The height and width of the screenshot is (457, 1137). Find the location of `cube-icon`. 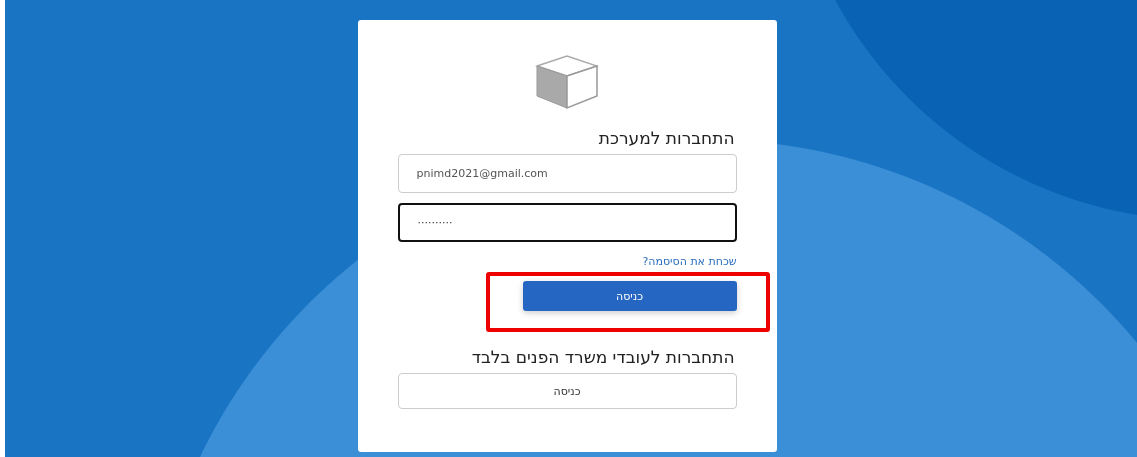

cube-icon is located at coordinates (567, 82).